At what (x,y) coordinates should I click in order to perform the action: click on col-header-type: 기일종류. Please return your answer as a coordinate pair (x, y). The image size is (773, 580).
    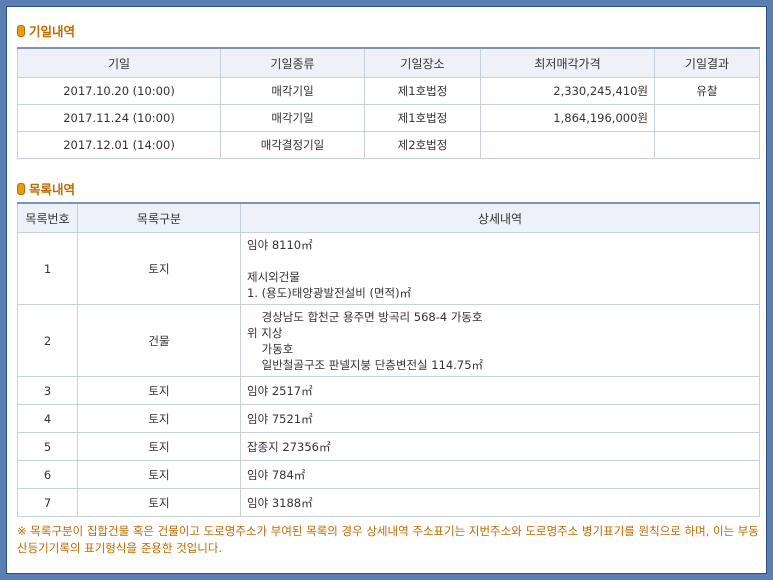
    Looking at the image, I should click on (292, 62).